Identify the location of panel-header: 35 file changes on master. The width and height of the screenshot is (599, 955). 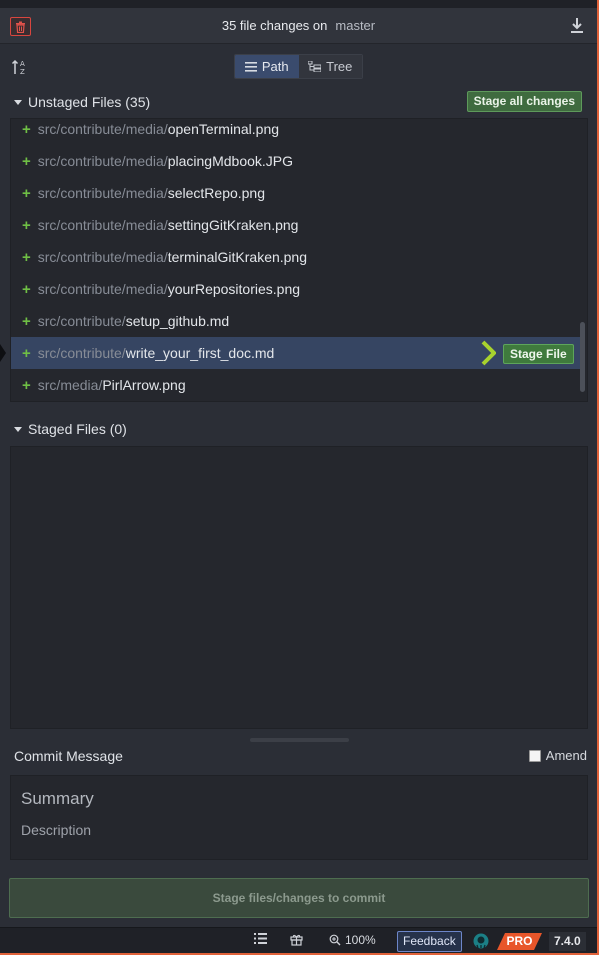
(298, 26).